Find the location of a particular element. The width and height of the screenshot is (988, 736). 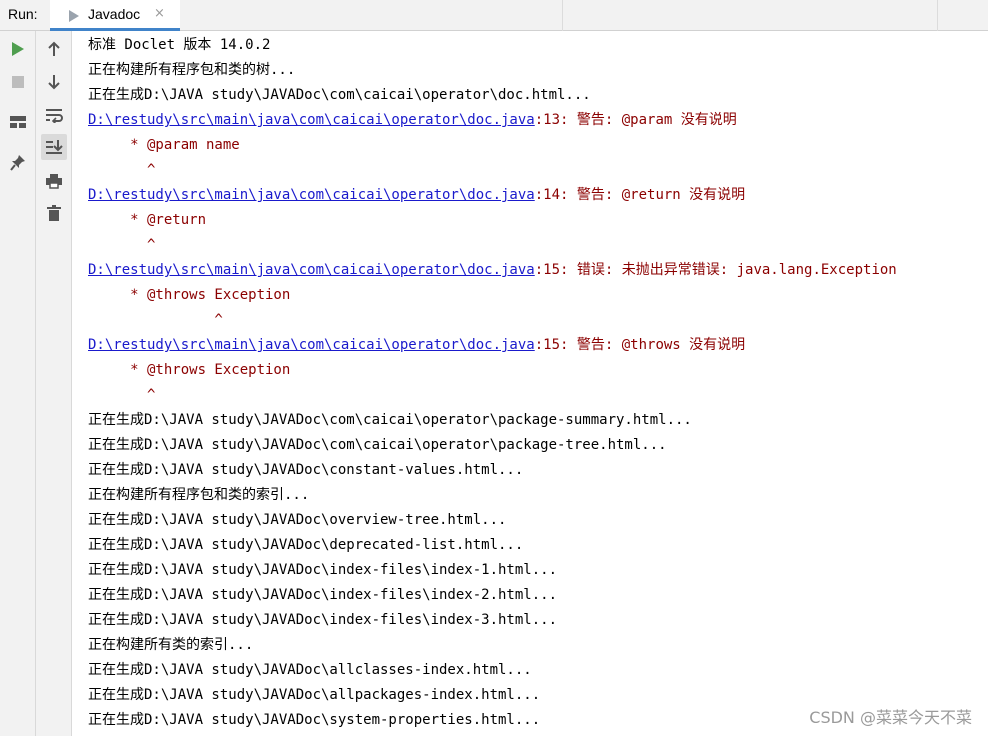

console-line-text: :14: 警告: @return 没有说明 is located at coordinates (640, 195).